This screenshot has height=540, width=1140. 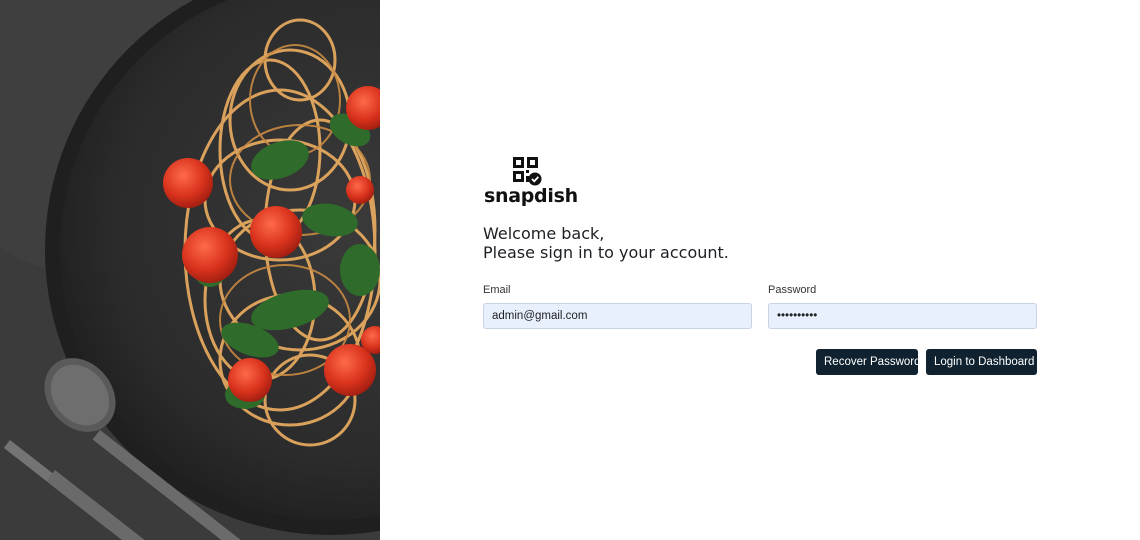 I want to click on brand-name: snapdish, so click(x=531, y=196).